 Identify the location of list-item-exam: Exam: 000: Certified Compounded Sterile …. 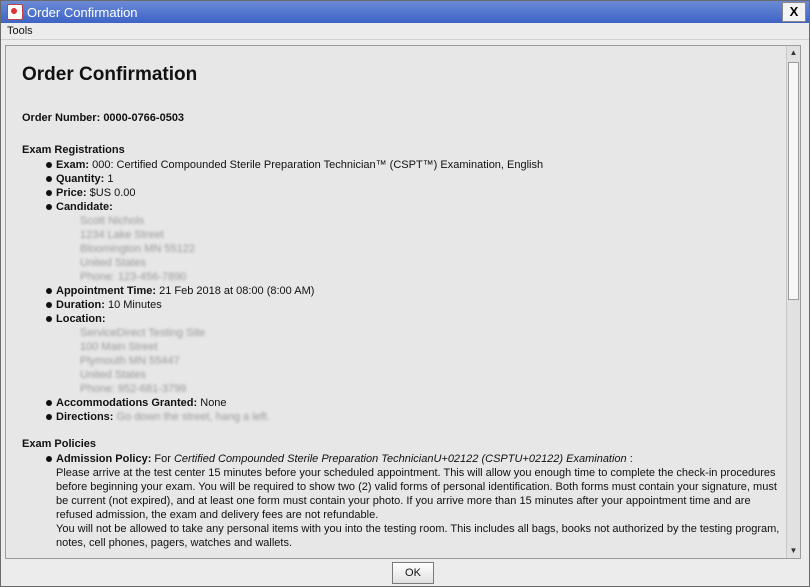
(414, 165).